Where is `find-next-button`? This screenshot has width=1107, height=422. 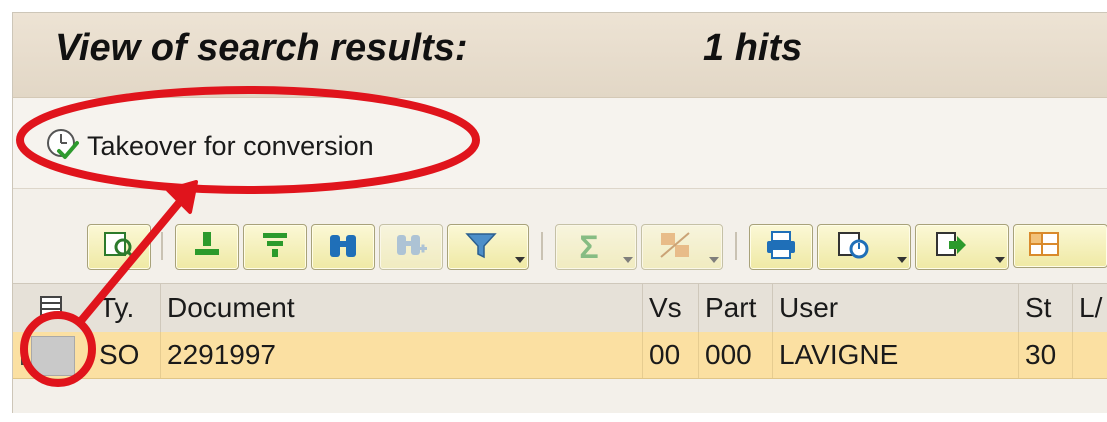 find-next-button is located at coordinates (411, 247).